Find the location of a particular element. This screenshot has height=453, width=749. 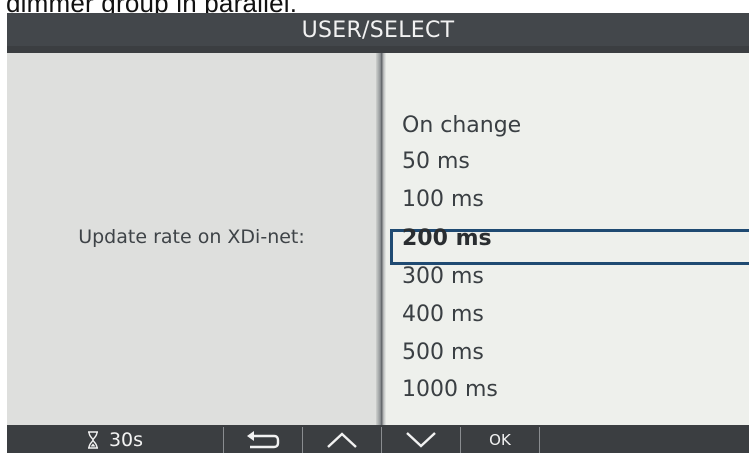

chevron-up-icon is located at coordinates (342, 440).